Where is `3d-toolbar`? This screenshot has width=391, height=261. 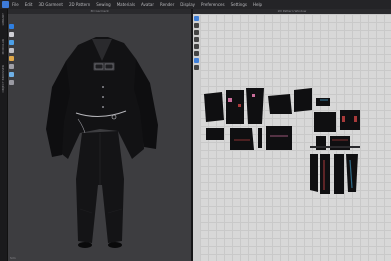
3d-toolbar is located at coordinates (11, 84).